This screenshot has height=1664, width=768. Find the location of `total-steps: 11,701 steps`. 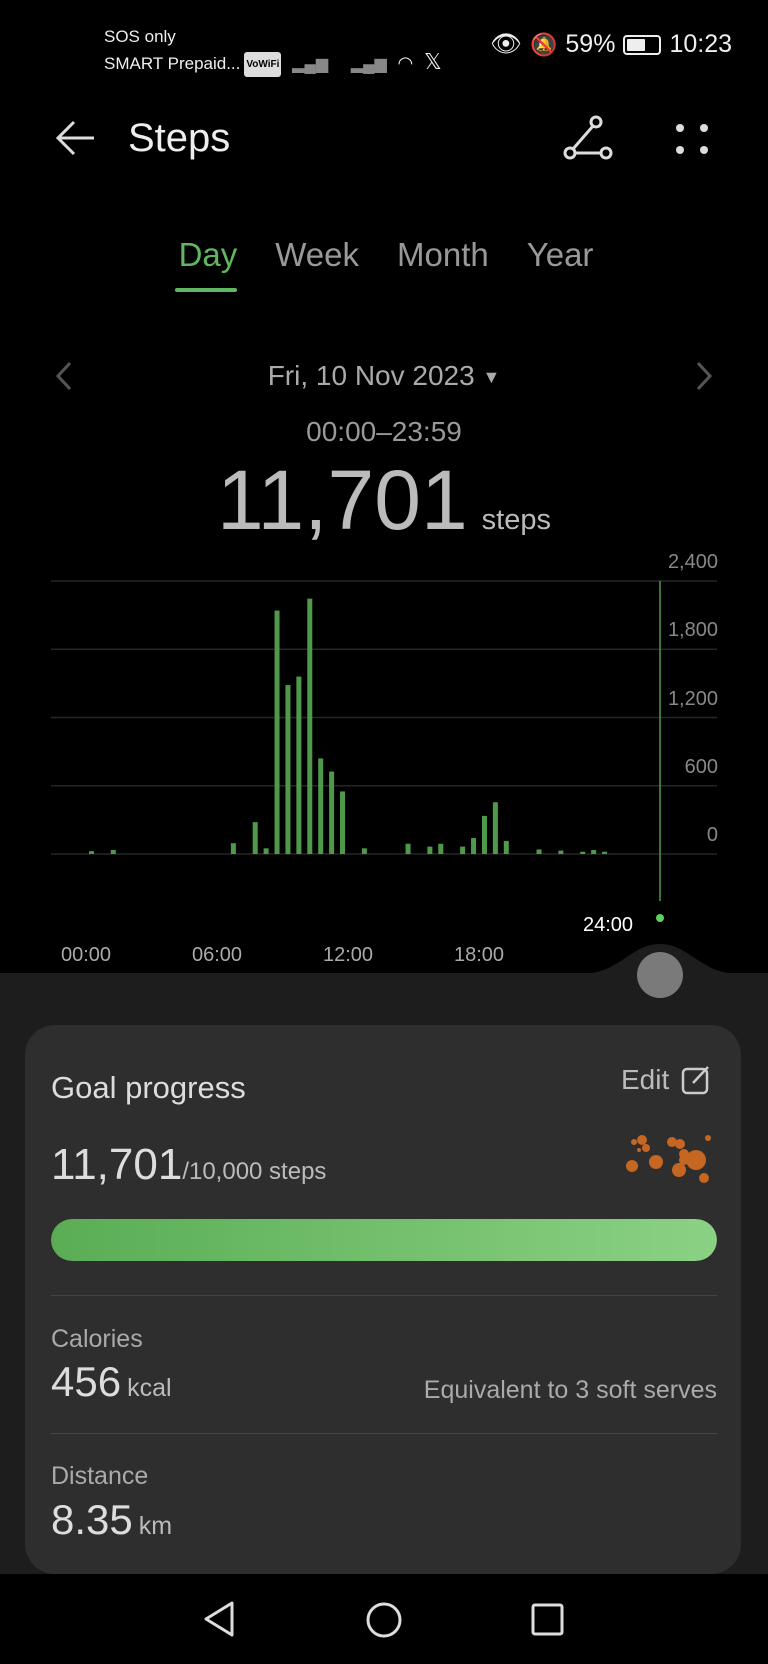

total-steps: 11,701 steps is located at coordinates (384, 500).